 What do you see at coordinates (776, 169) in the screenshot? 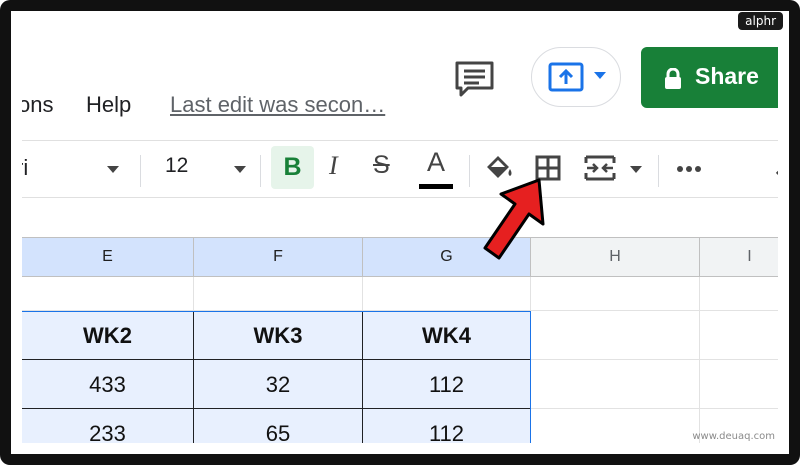
I see `chevron-up-icon` at bounding box center [776, 169].